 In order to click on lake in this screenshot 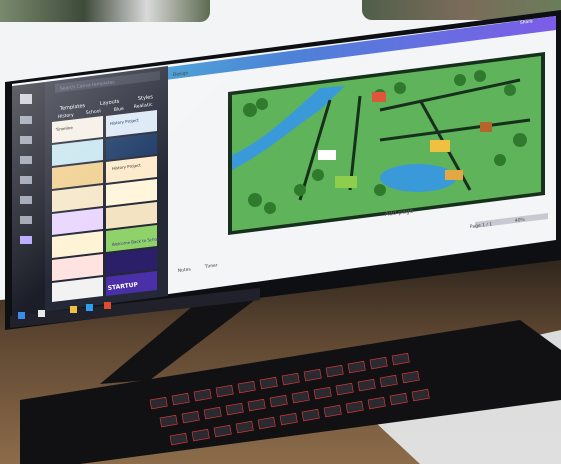, I will do `click(418, 178)`.